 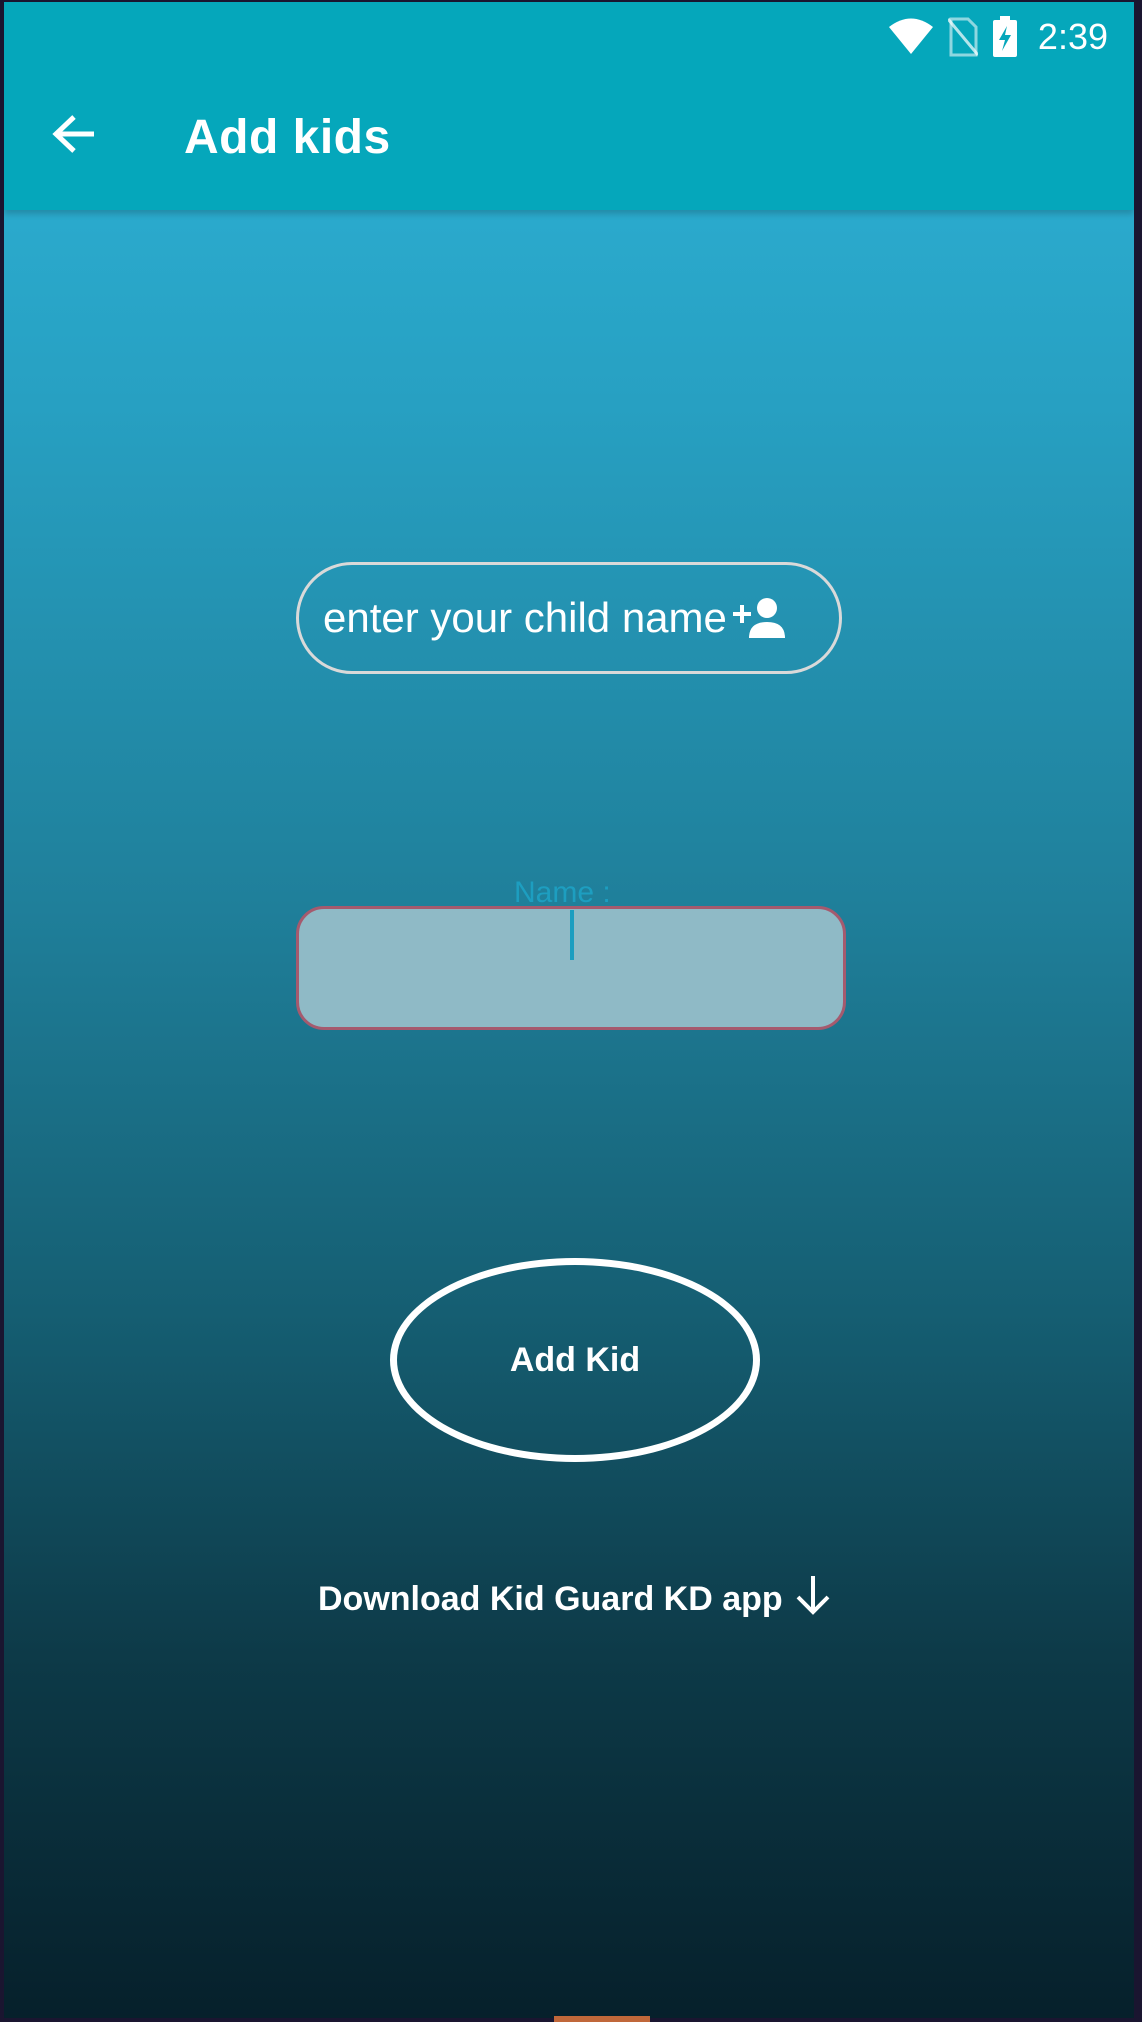 I want to click on nav-indicator, so click(x=602, y=2019).